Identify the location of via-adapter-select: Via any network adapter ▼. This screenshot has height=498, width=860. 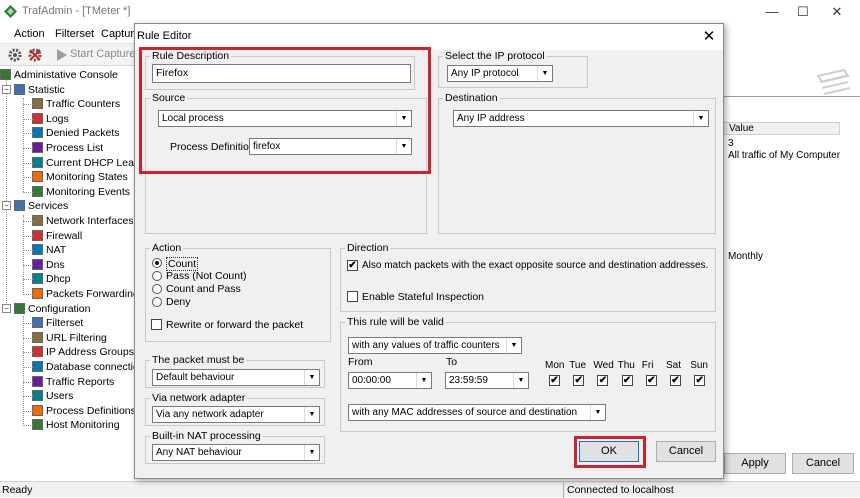
(236, 414).